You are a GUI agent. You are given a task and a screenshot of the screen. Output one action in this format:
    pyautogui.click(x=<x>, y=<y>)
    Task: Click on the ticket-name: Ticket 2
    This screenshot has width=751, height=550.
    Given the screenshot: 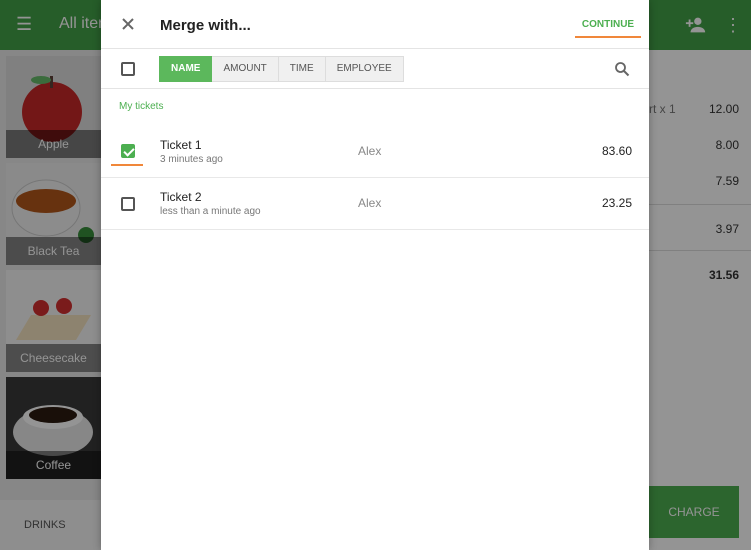 What is the action you would take?
    pyautogui.click(x=181, y=197)
    